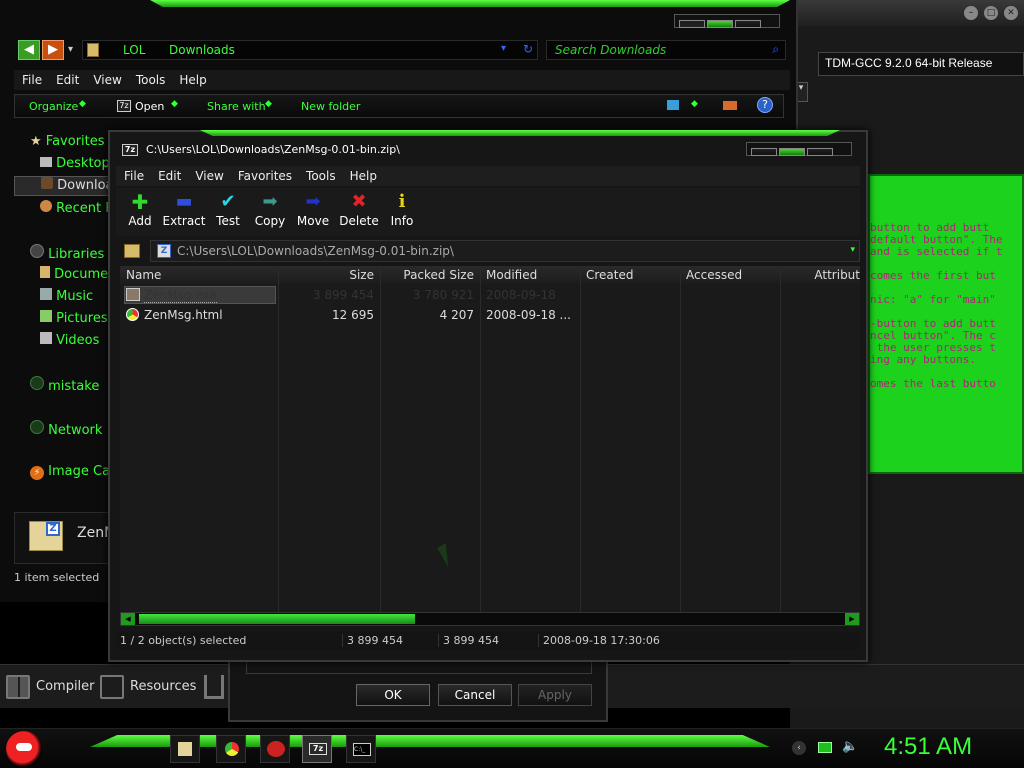  Describe the element at coordinates (610, 275) in the screenshot. I see `col-created: Created` at that location.